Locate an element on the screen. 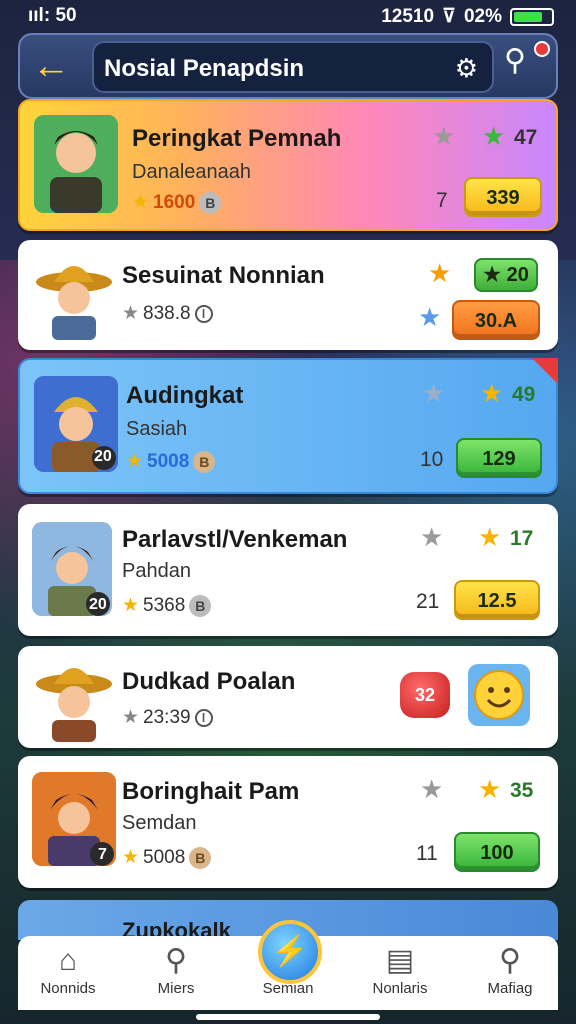  star-orange-icon: ★ is located at coordinates (440, 273).